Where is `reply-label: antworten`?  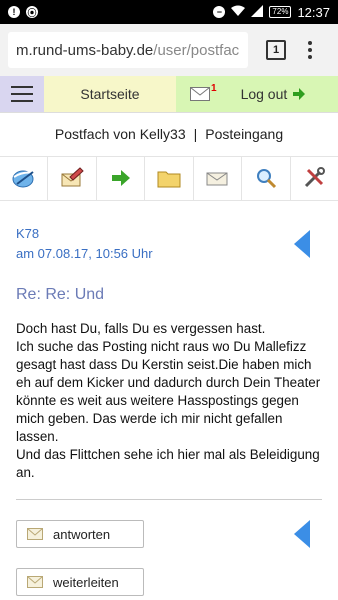
reply-label: antworten is located at coordinates (82, 534).